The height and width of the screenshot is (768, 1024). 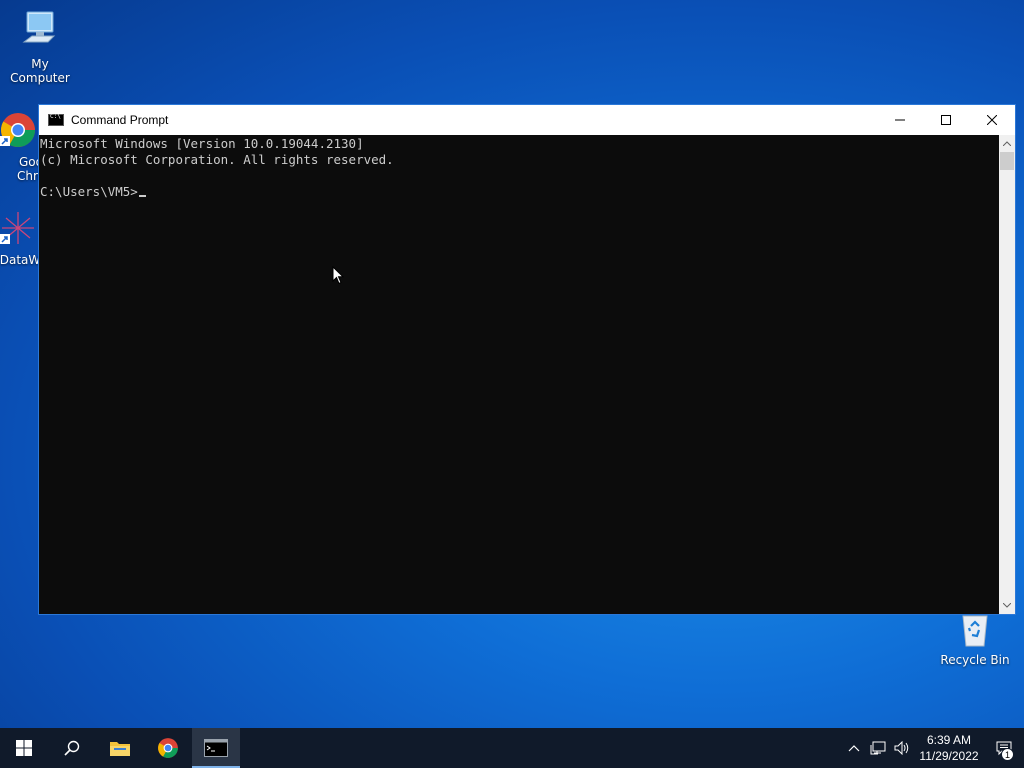 I want to click on minimize-icon, so click(x=900, y=120).